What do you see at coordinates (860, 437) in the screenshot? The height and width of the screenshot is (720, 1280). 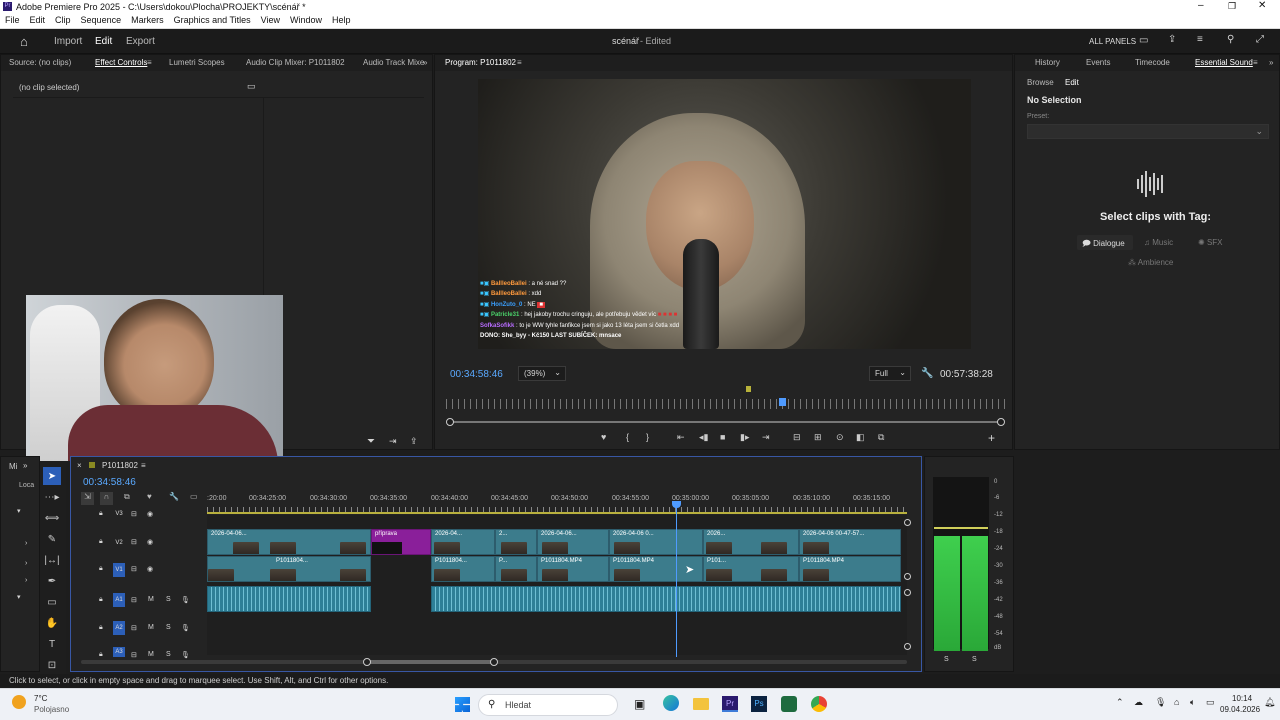 I see `comparison-icon: ◧` at bounding box center [860, 437].